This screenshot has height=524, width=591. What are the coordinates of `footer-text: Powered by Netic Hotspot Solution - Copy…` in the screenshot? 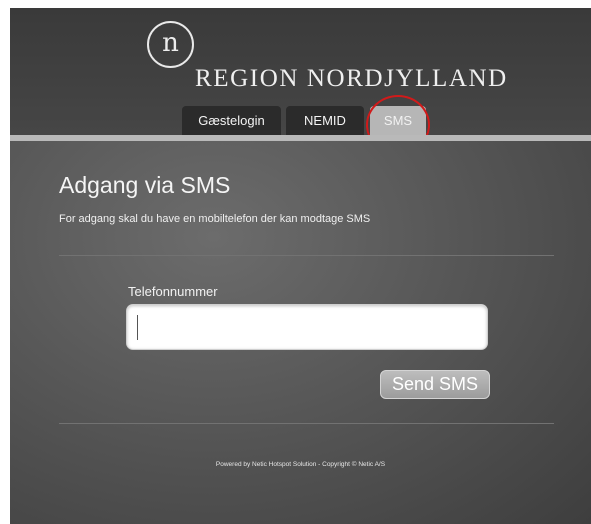 It's located at (300, 464).